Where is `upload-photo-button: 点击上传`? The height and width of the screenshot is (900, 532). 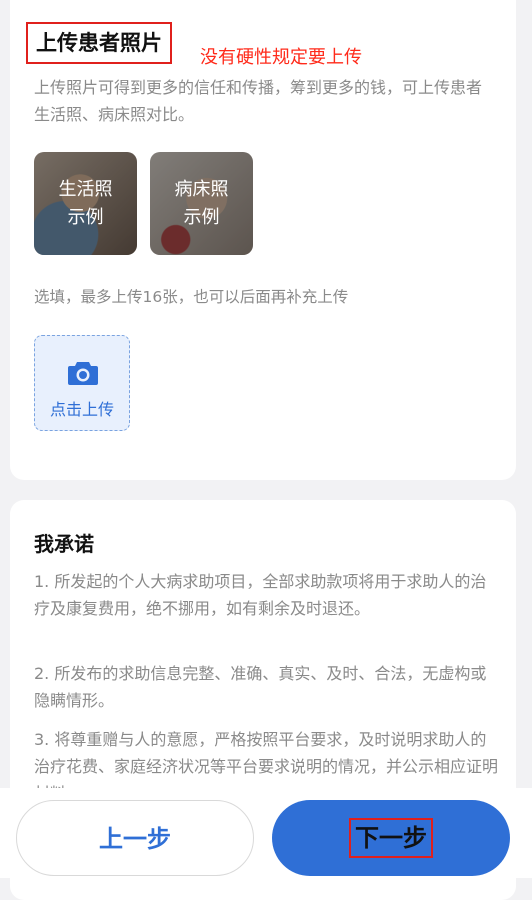
upload-photo-button: 点击上传 is located at coordinates (82, 383).